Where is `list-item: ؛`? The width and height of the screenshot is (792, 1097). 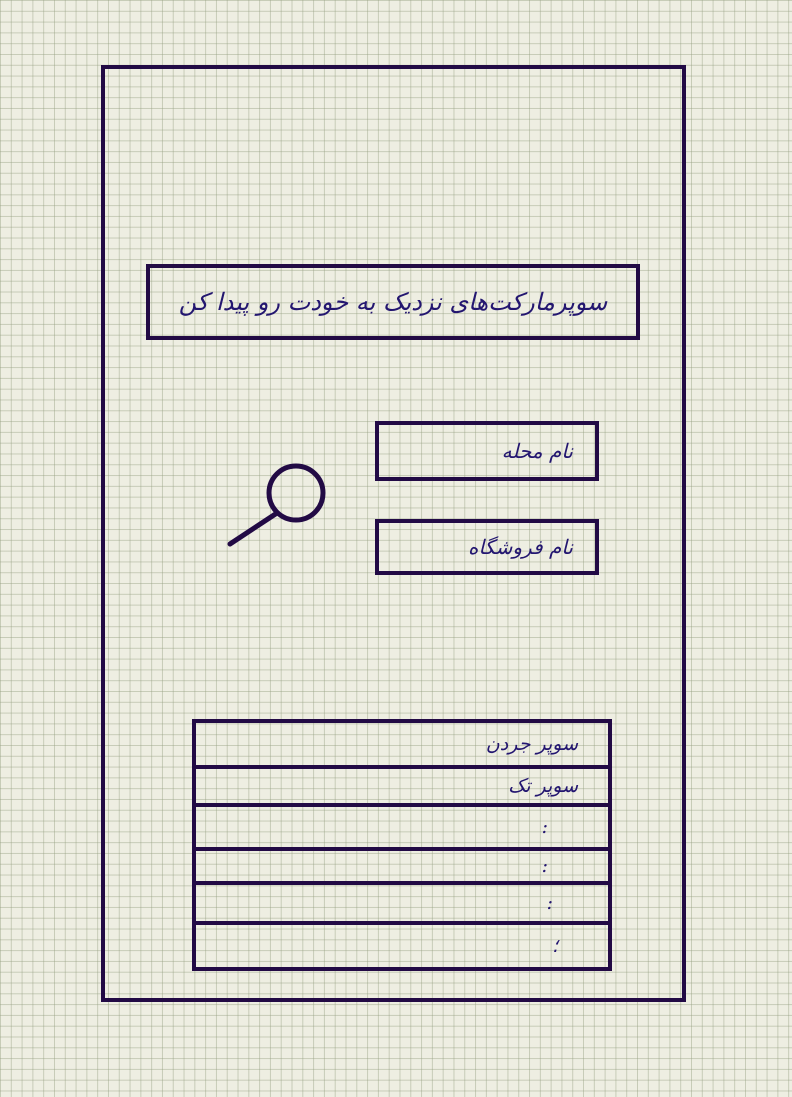 list-item: ؛ is located at coordinates (402, 946).